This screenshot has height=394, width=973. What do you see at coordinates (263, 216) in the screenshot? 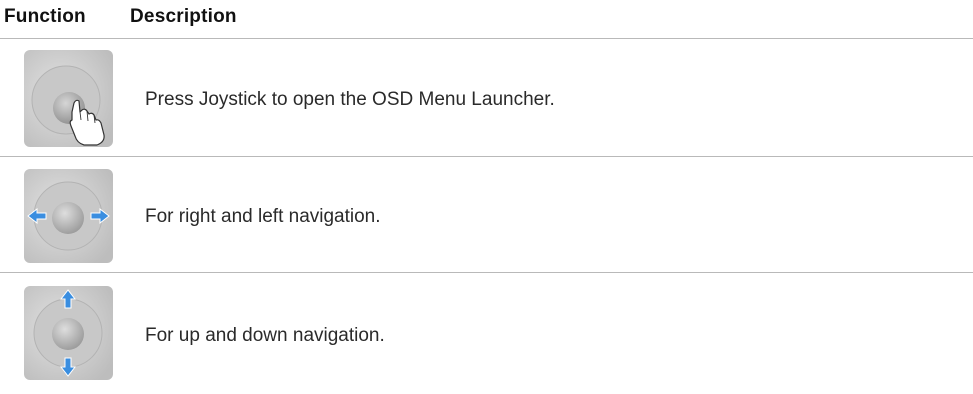
I see `row-description: For right and left navigation.` at bounding box center [263, 216].